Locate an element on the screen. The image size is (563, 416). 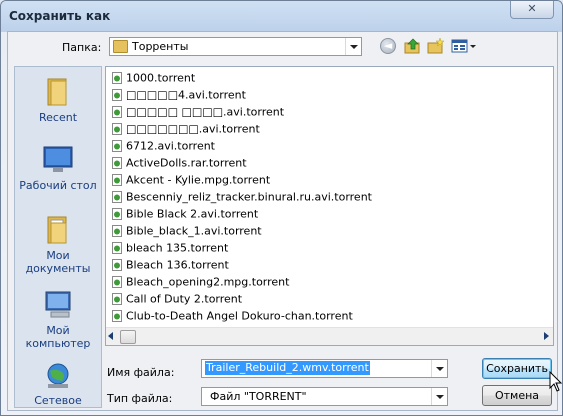
file-item: Bleach 136.torrent is located at coordinates (170, 266).